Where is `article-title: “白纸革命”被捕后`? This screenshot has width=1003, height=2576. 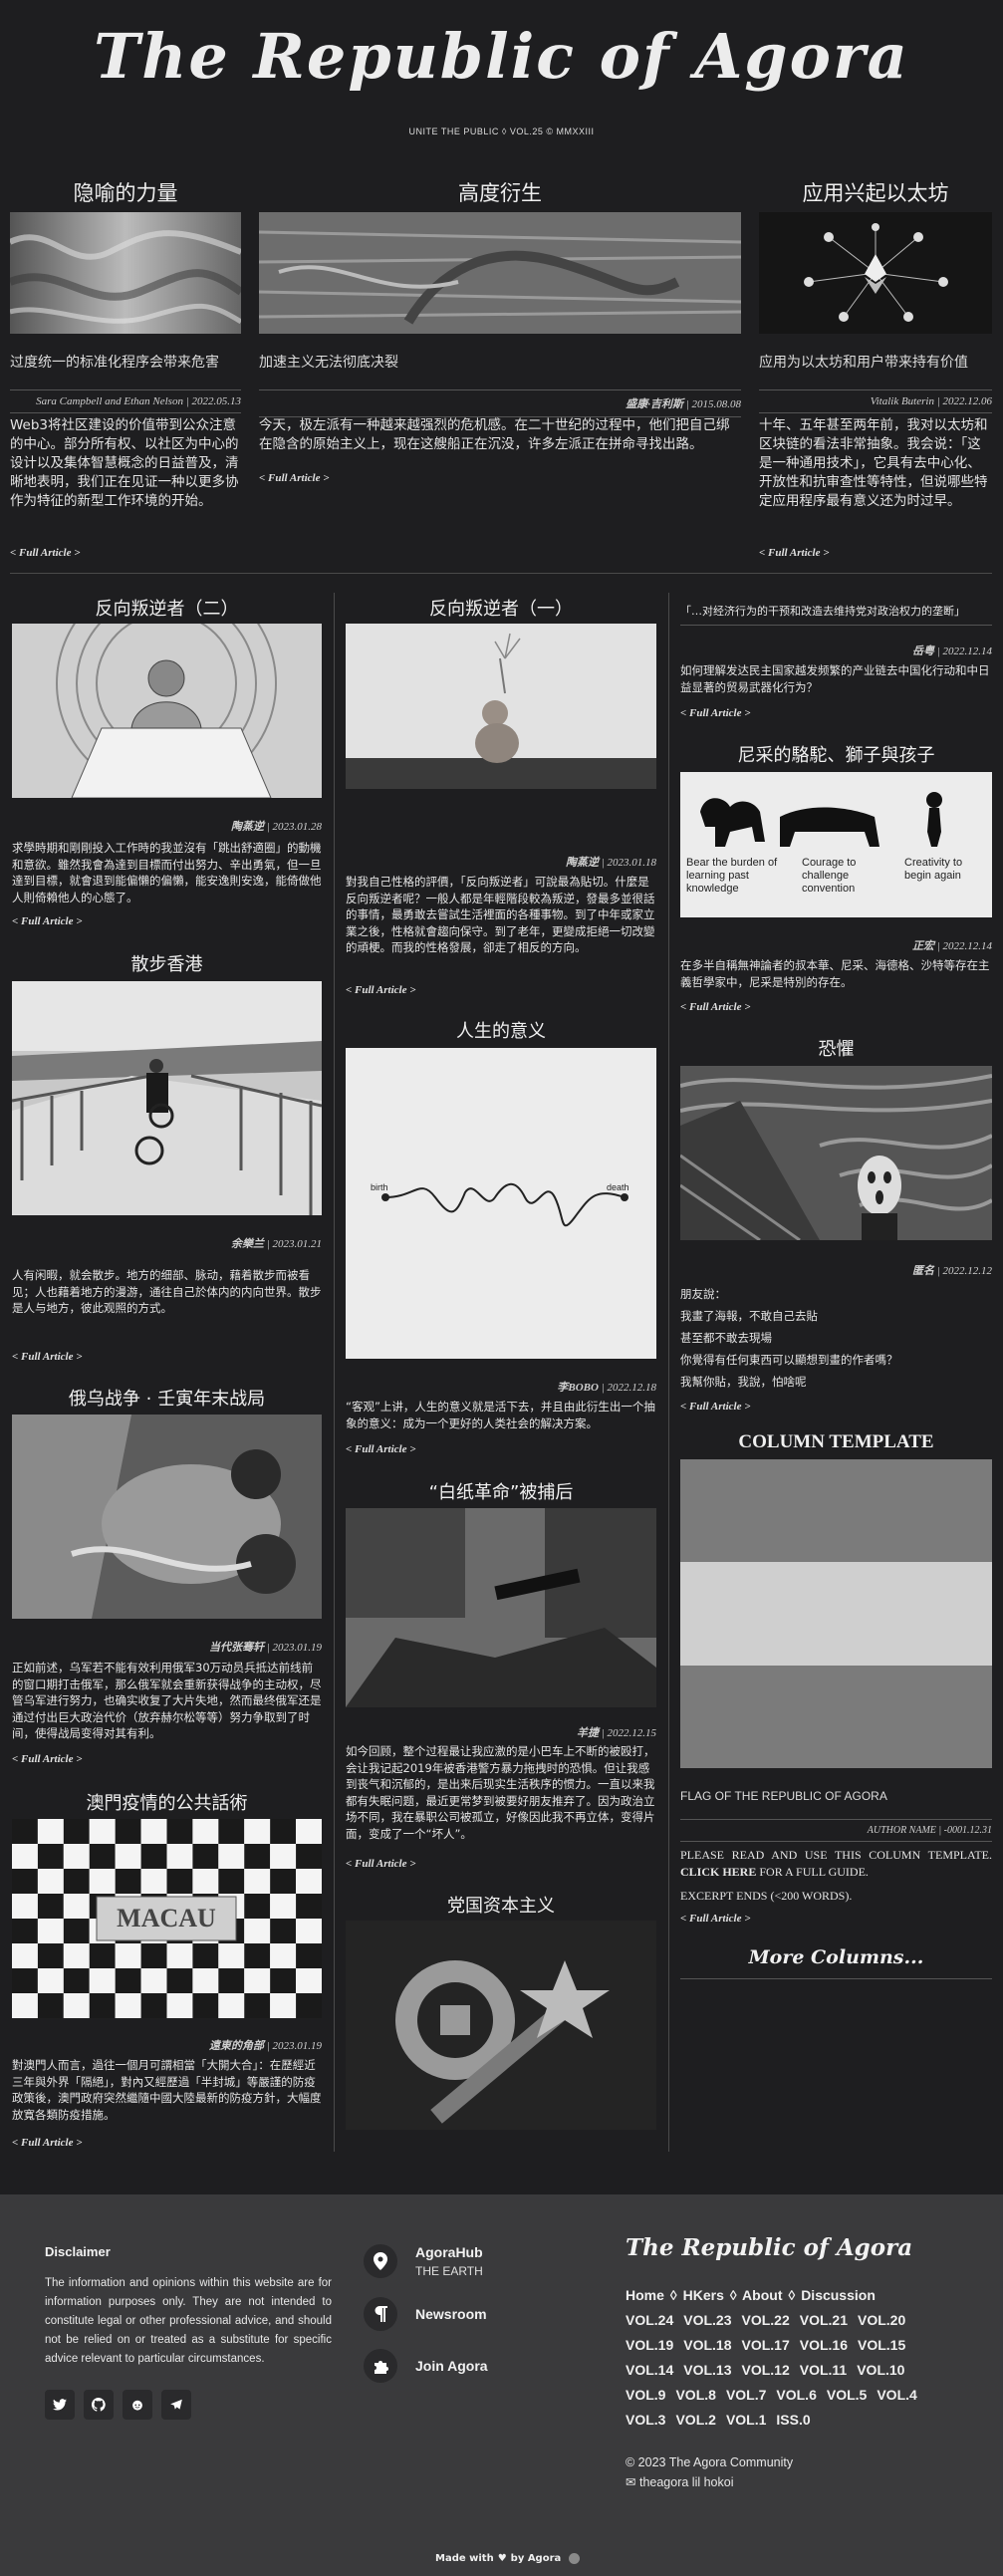
article-title: “白纸革命”被捕后 is located at coordinates (501, 1491).